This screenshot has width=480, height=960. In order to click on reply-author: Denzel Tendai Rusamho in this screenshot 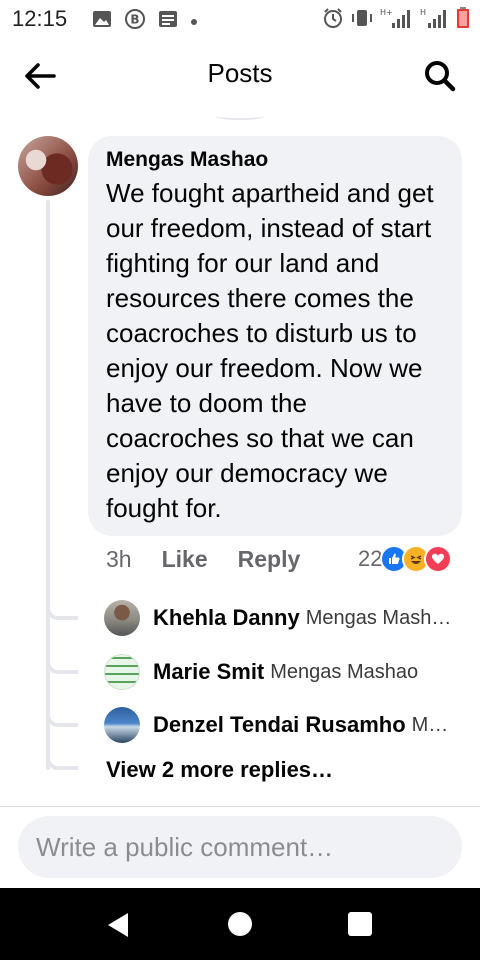, I will do `click(279, 725)`.